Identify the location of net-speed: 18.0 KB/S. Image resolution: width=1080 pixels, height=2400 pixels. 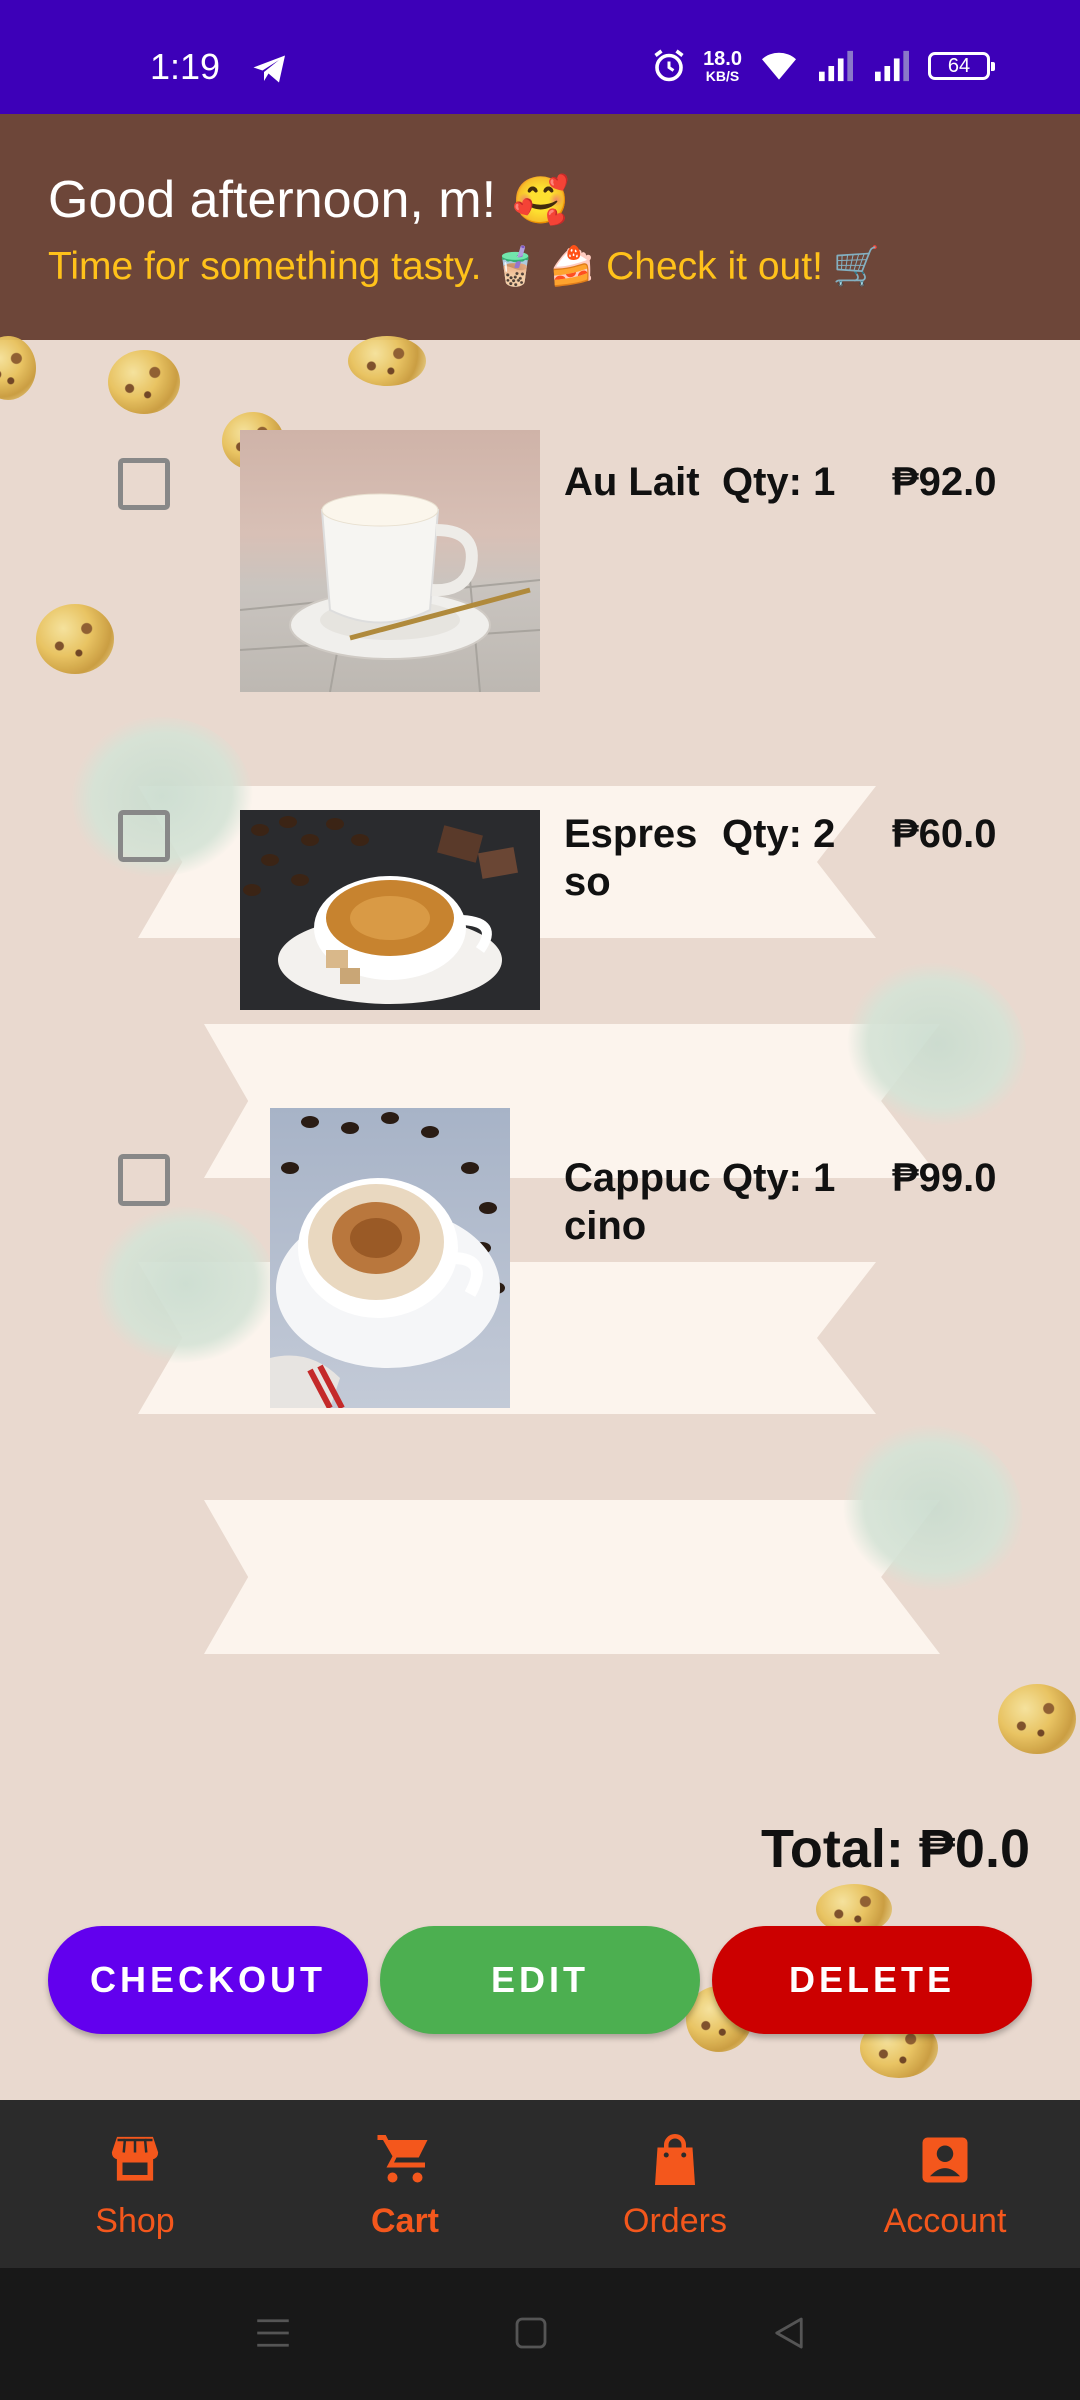
(722, 66).